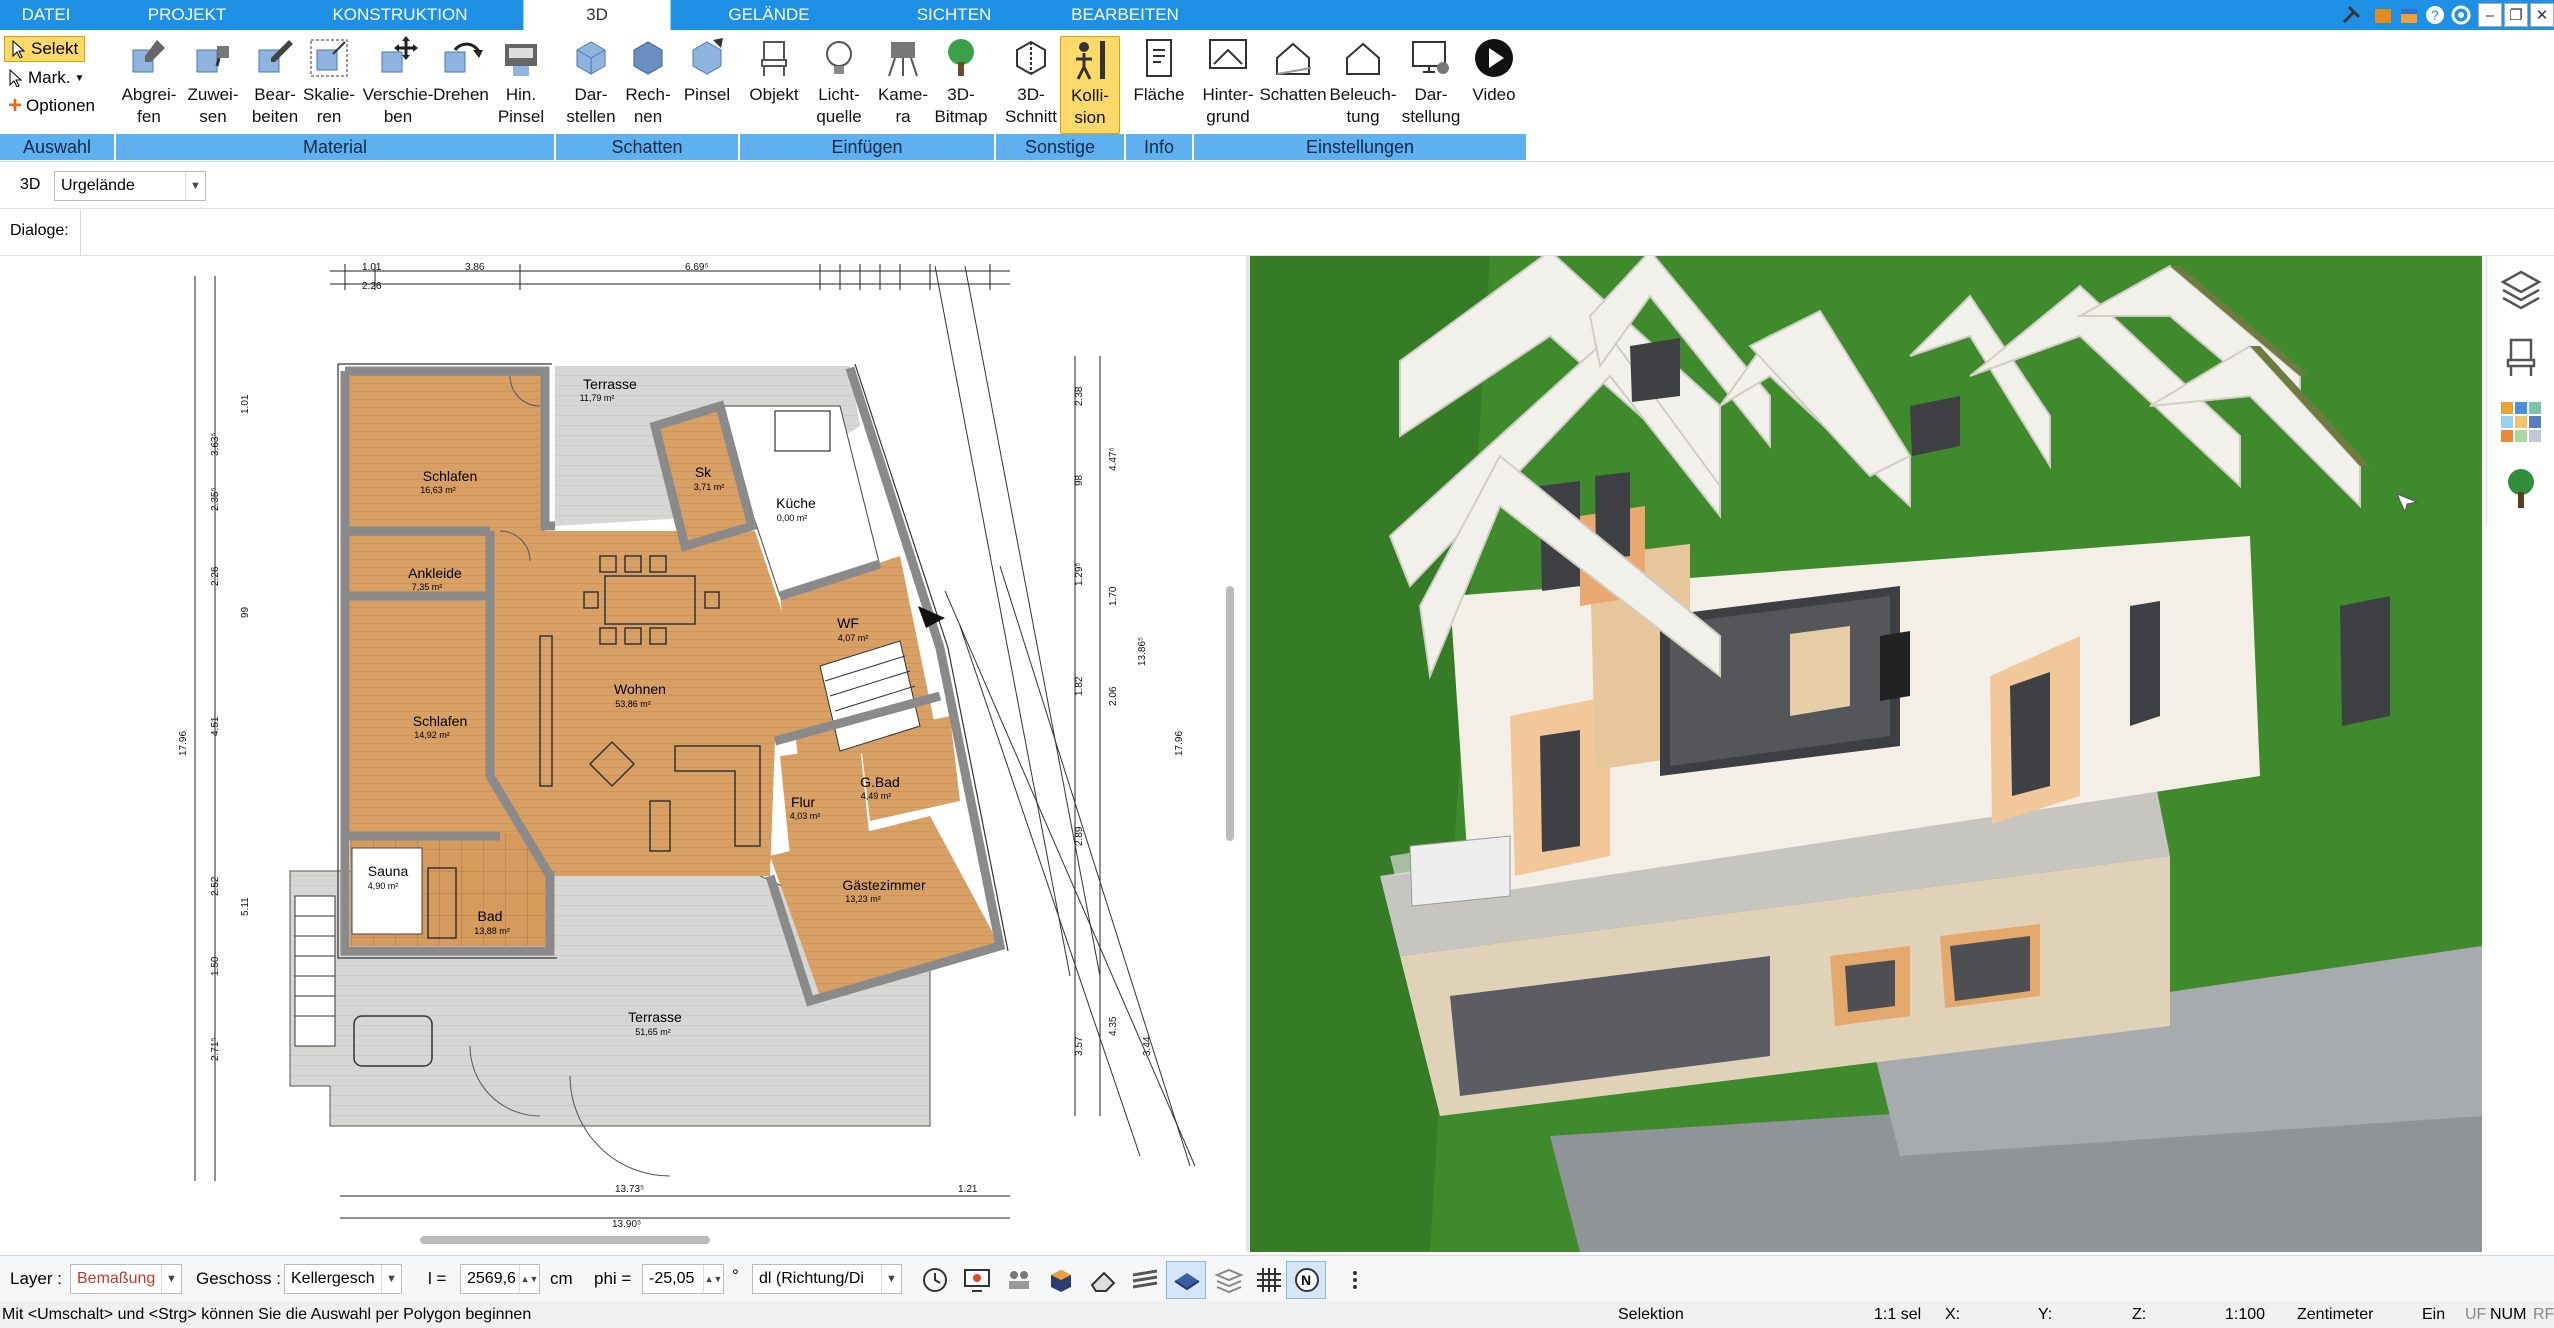 Image resolution: width=2554 pixels, height=1328 pixels. What do you see at coordinates (1125, 15) in the screenshot?
I see `tab-bearbeiten: BEARBEITEN` at bounding box center [1125, 15].